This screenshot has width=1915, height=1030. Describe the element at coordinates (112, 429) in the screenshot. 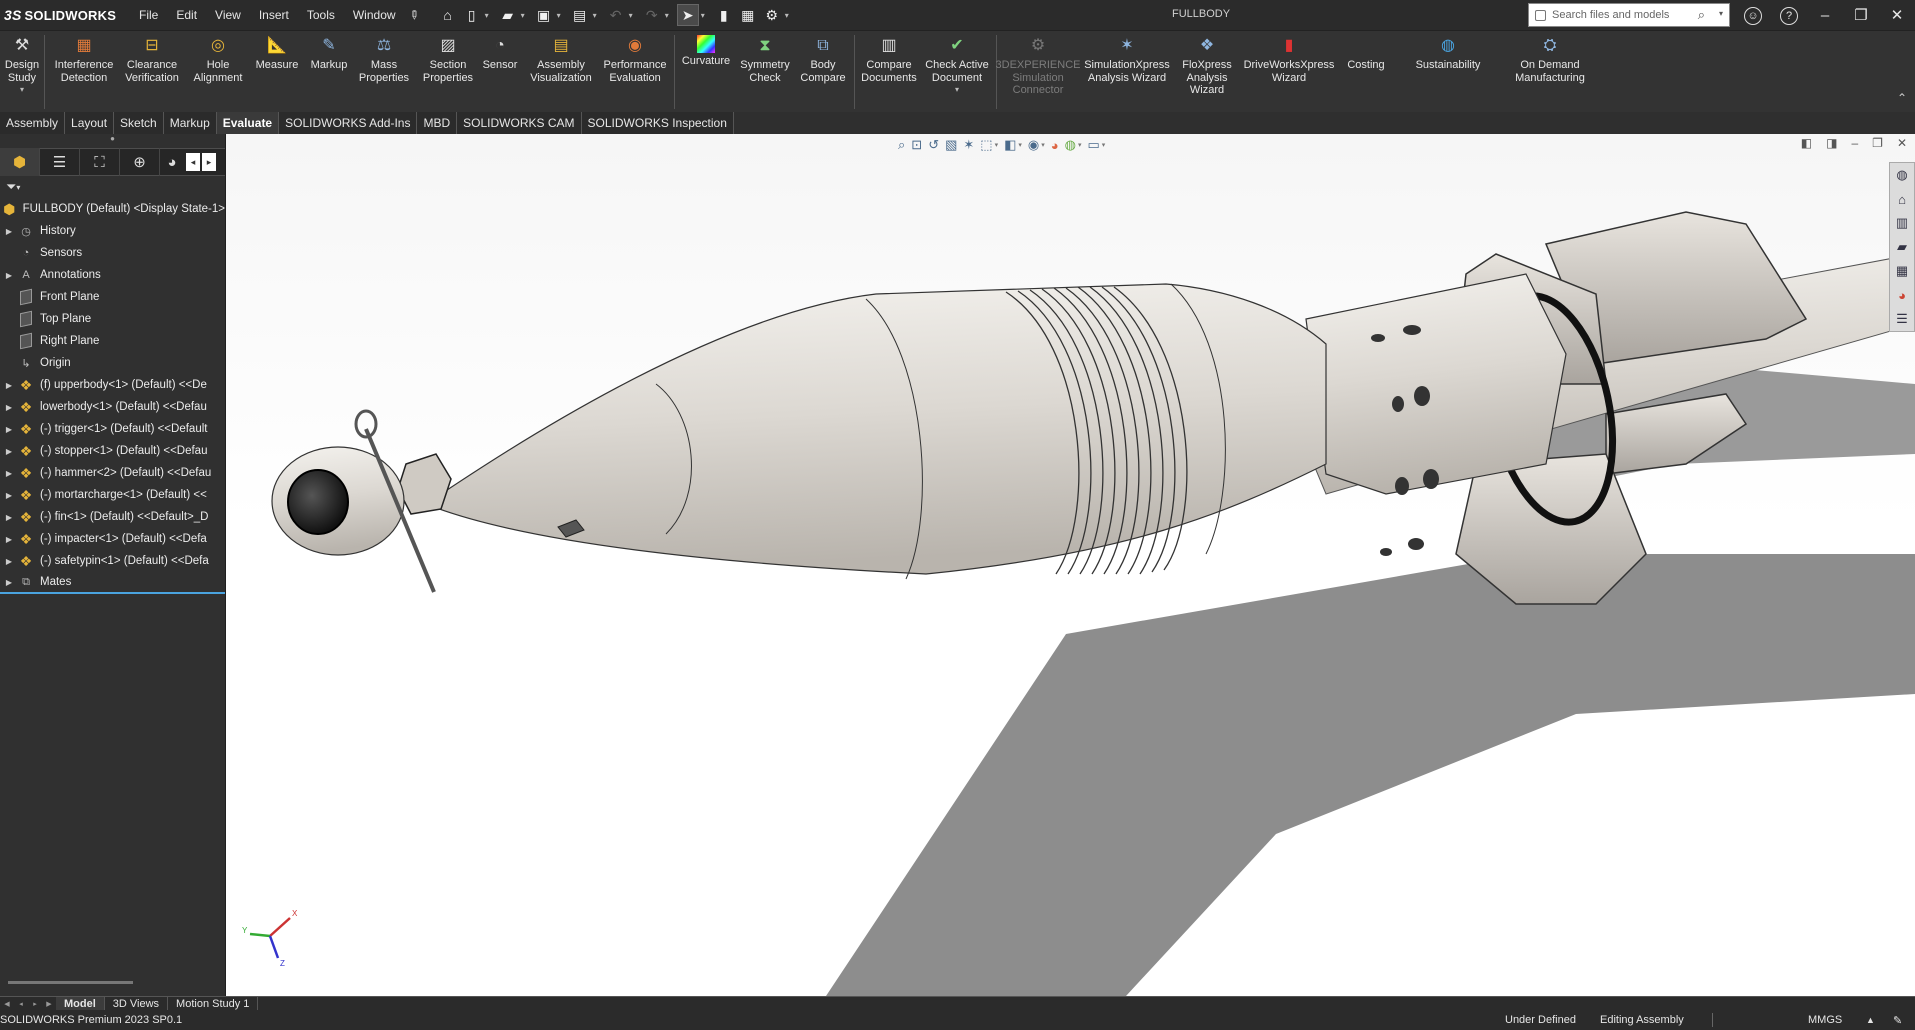

I see `tree-item-component: ▶ ❖ (-) trigger<1> (Default) <<Default` at that location.